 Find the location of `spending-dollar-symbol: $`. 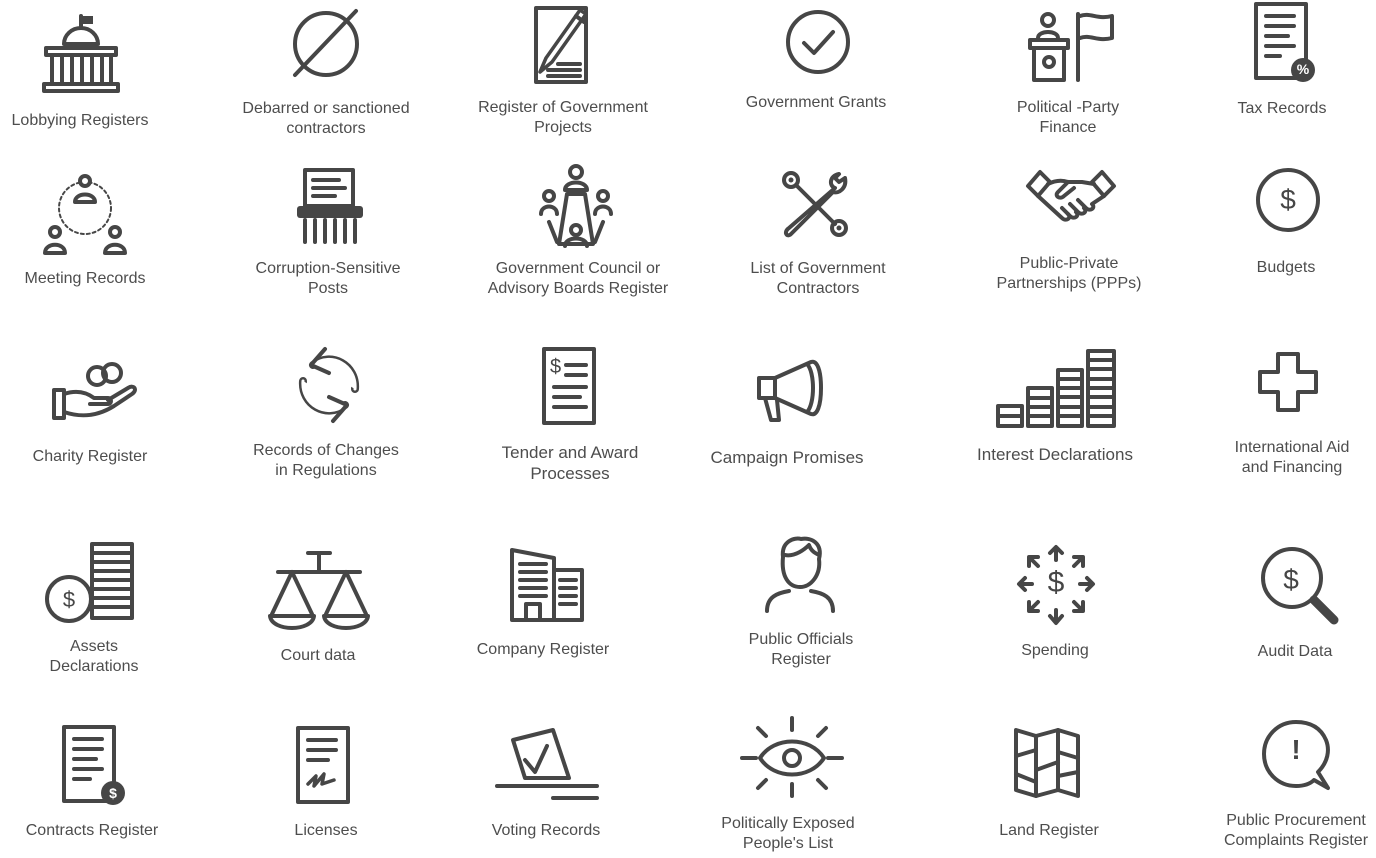

spending-dollar-symbol: $ is located at coordinates (1056, 582).